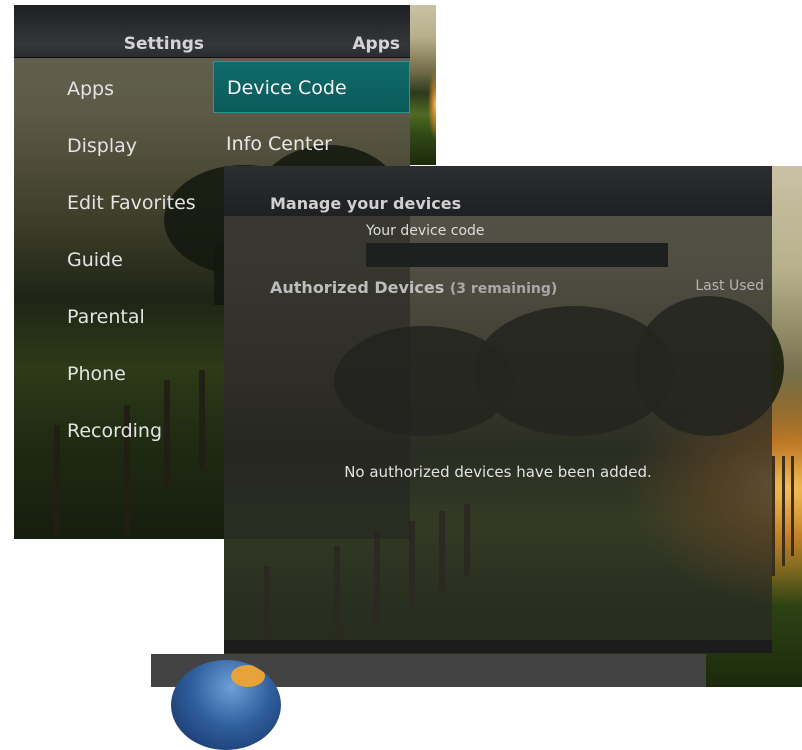 Image resolution: width=802 pixels, height=750 pixels. What do you see at coordinates (90, 89) in the screenshot?
I see `settings-item-apps: Apps` at bounding box center [90, 89].